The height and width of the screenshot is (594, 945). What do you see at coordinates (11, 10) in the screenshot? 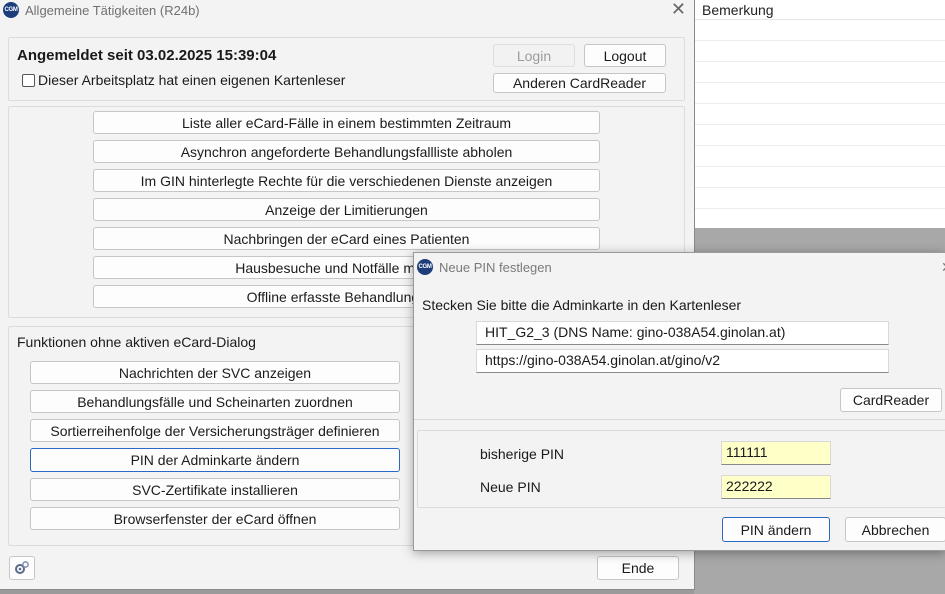
I see `app-logo-icon: CGM` at bounding box center [11, 10].